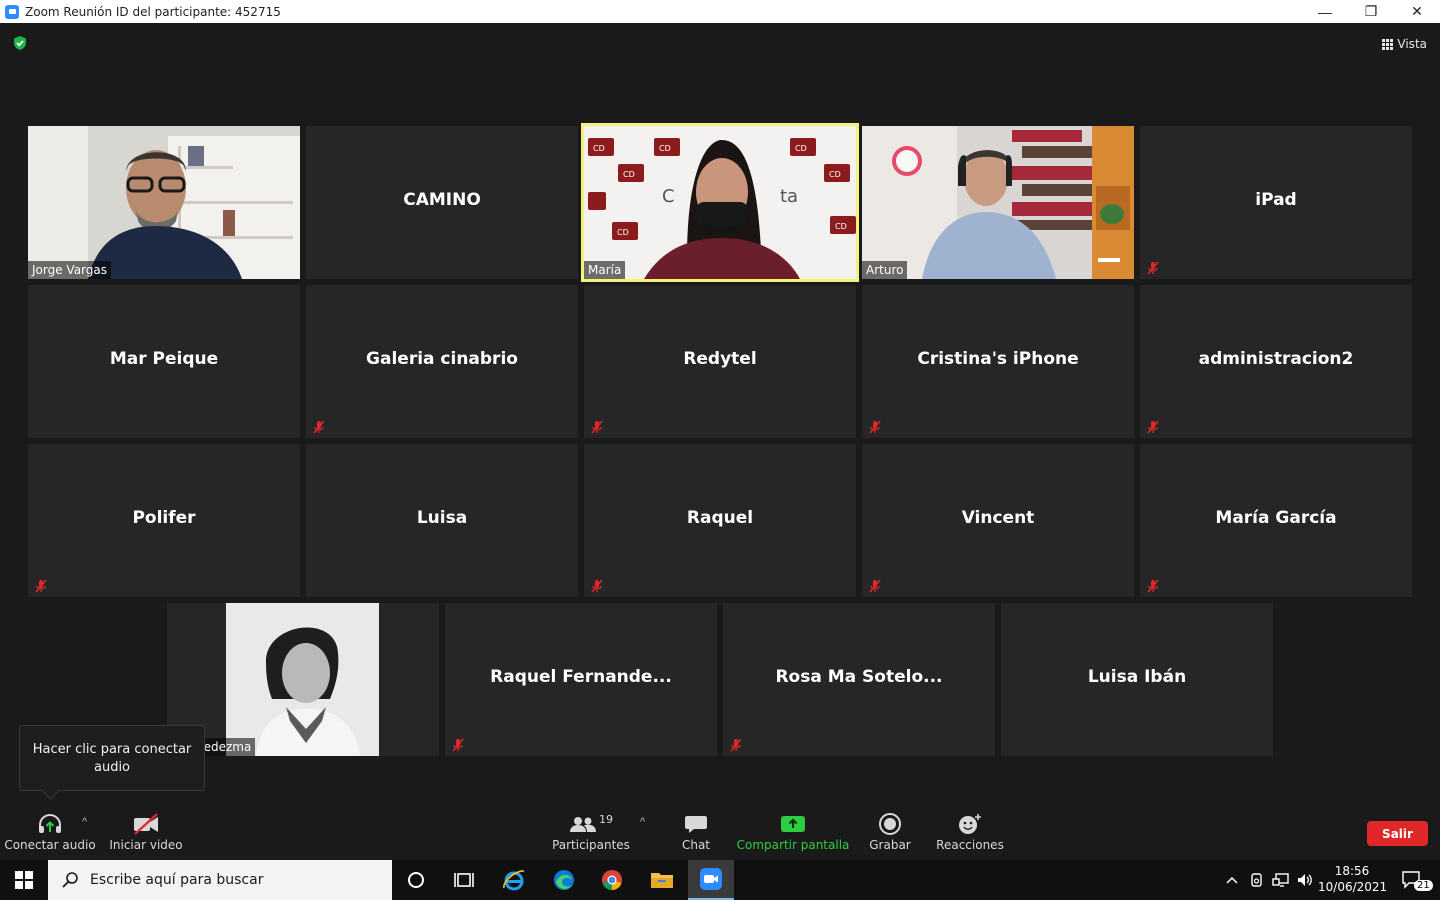  What do you see at coordinates (50, 823) in the screenshot?
I see `headphones-arrow-icon` at bounding box center [50, 823].